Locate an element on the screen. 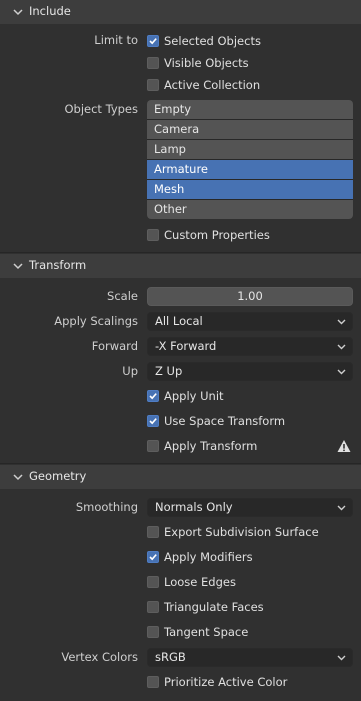  apply-scalings-label: Apply Scalings is located at coordinates (96, 321).